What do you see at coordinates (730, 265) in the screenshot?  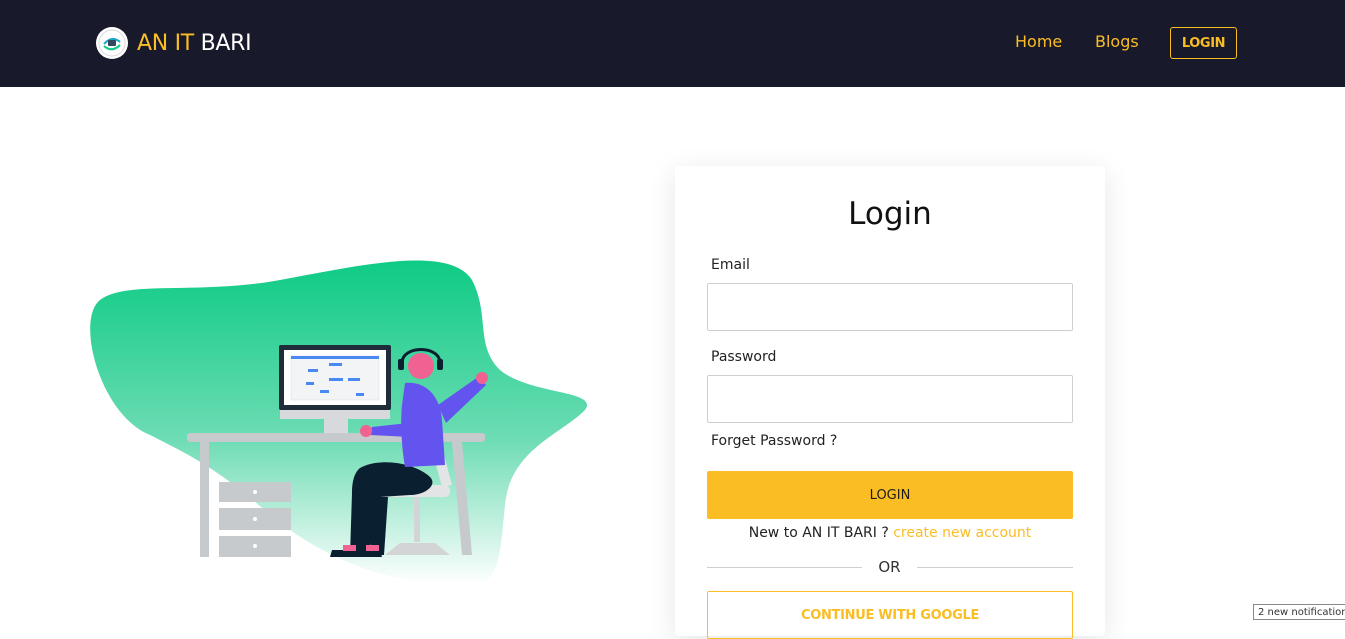 I see `email-label: Email` at bounding box center [730, 265].